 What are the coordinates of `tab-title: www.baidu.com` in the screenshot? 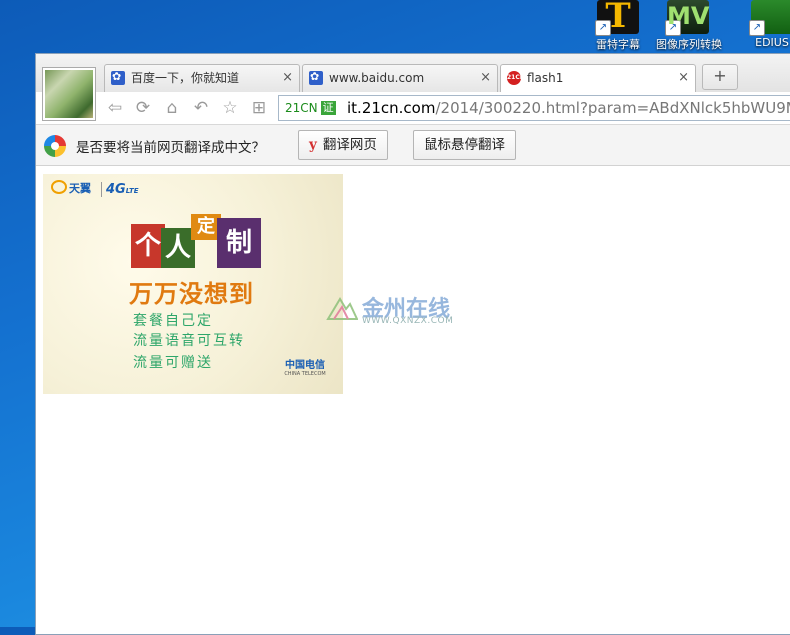 It's located at (377, 78).